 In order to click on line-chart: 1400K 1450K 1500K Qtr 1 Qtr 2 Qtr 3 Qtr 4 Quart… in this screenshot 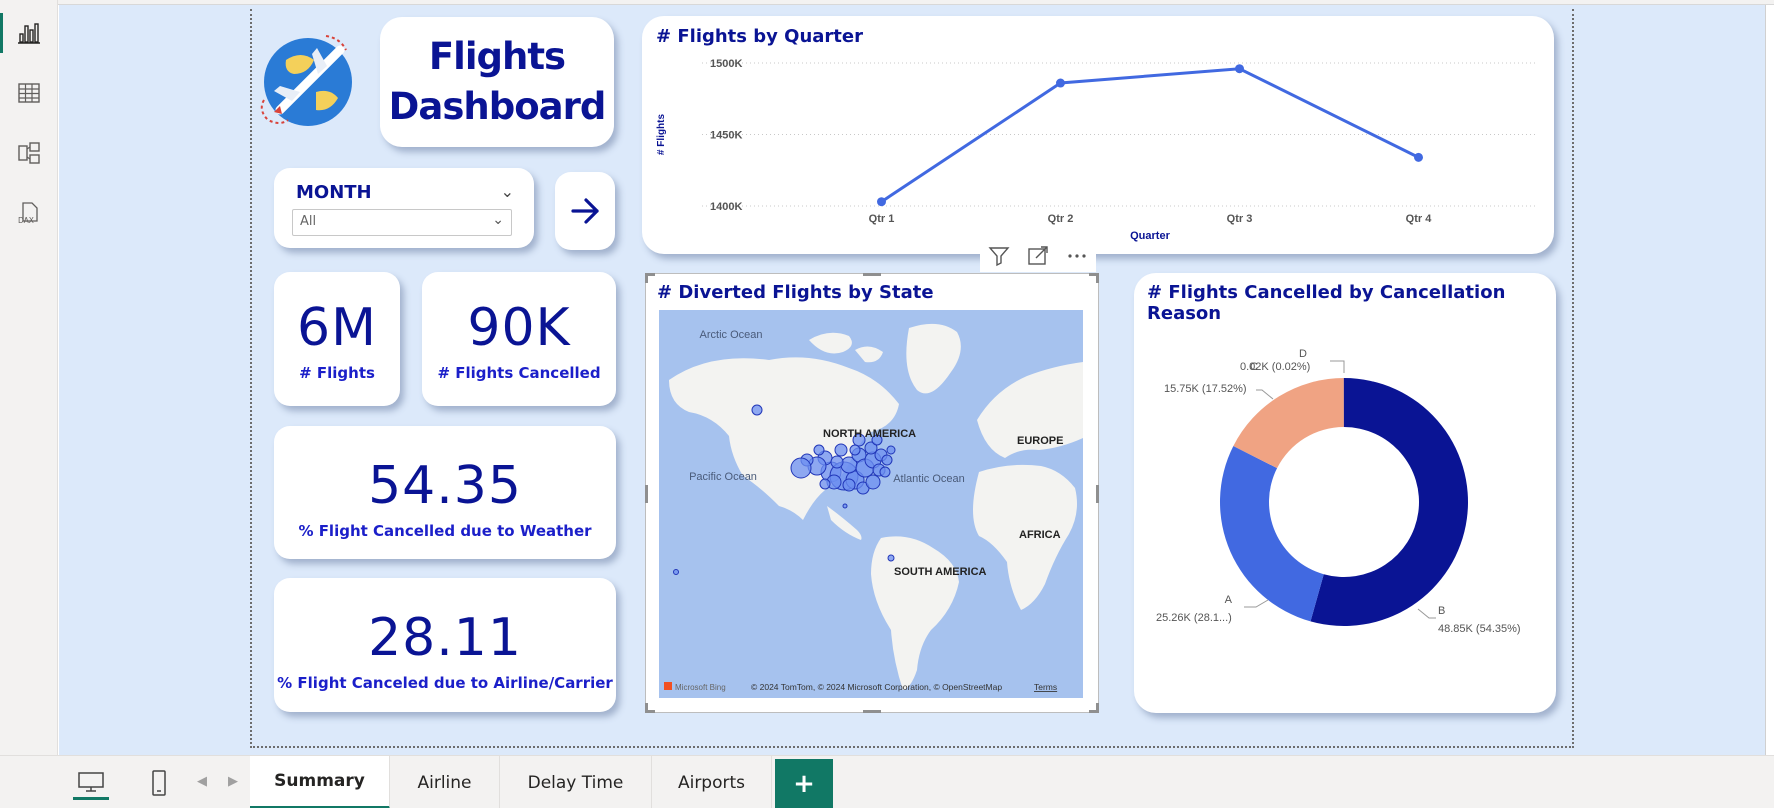, I will do `click(1096, 150)`.